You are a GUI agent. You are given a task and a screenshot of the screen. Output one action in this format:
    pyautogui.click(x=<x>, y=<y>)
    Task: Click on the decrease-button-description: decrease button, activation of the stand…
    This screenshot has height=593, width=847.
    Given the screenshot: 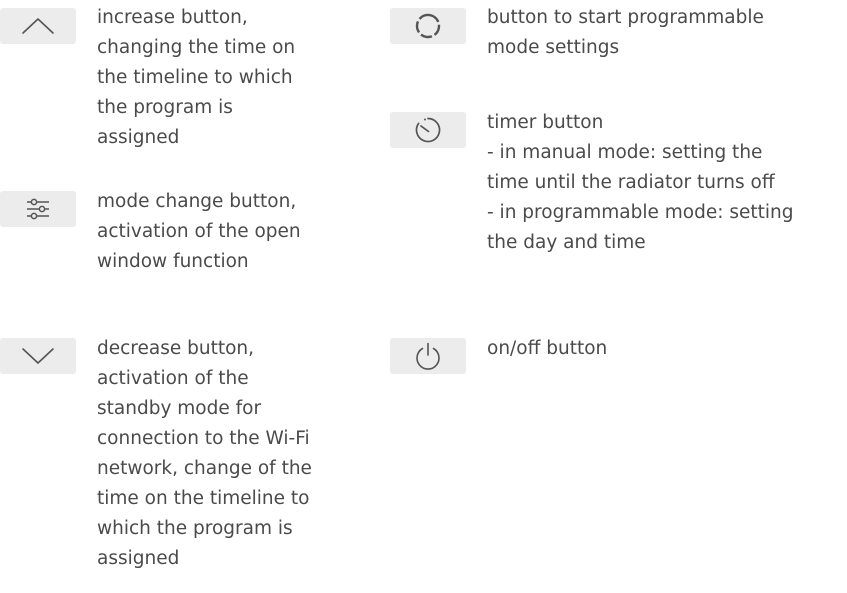 What is the action you would take?
    pyautogui.click(x=204, y=453)
    